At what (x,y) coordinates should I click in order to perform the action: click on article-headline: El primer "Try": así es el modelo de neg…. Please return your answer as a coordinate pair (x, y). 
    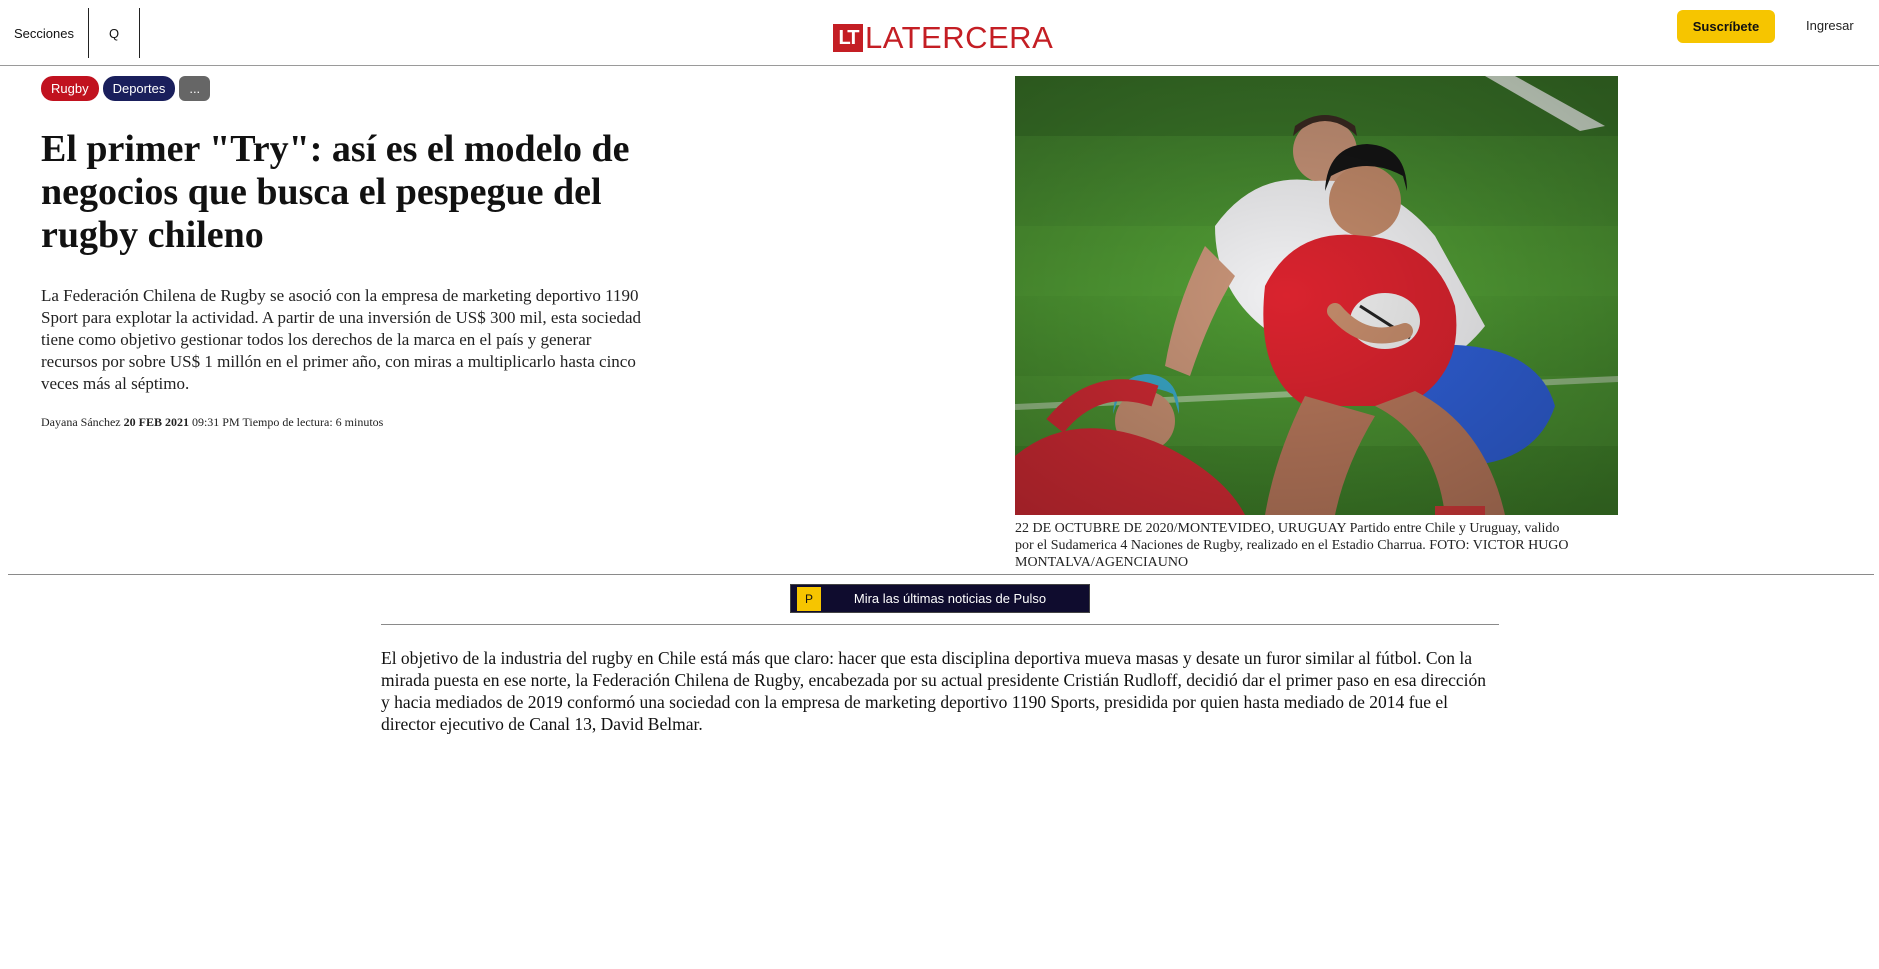
    Looking at the image, I should click on (335, 192).